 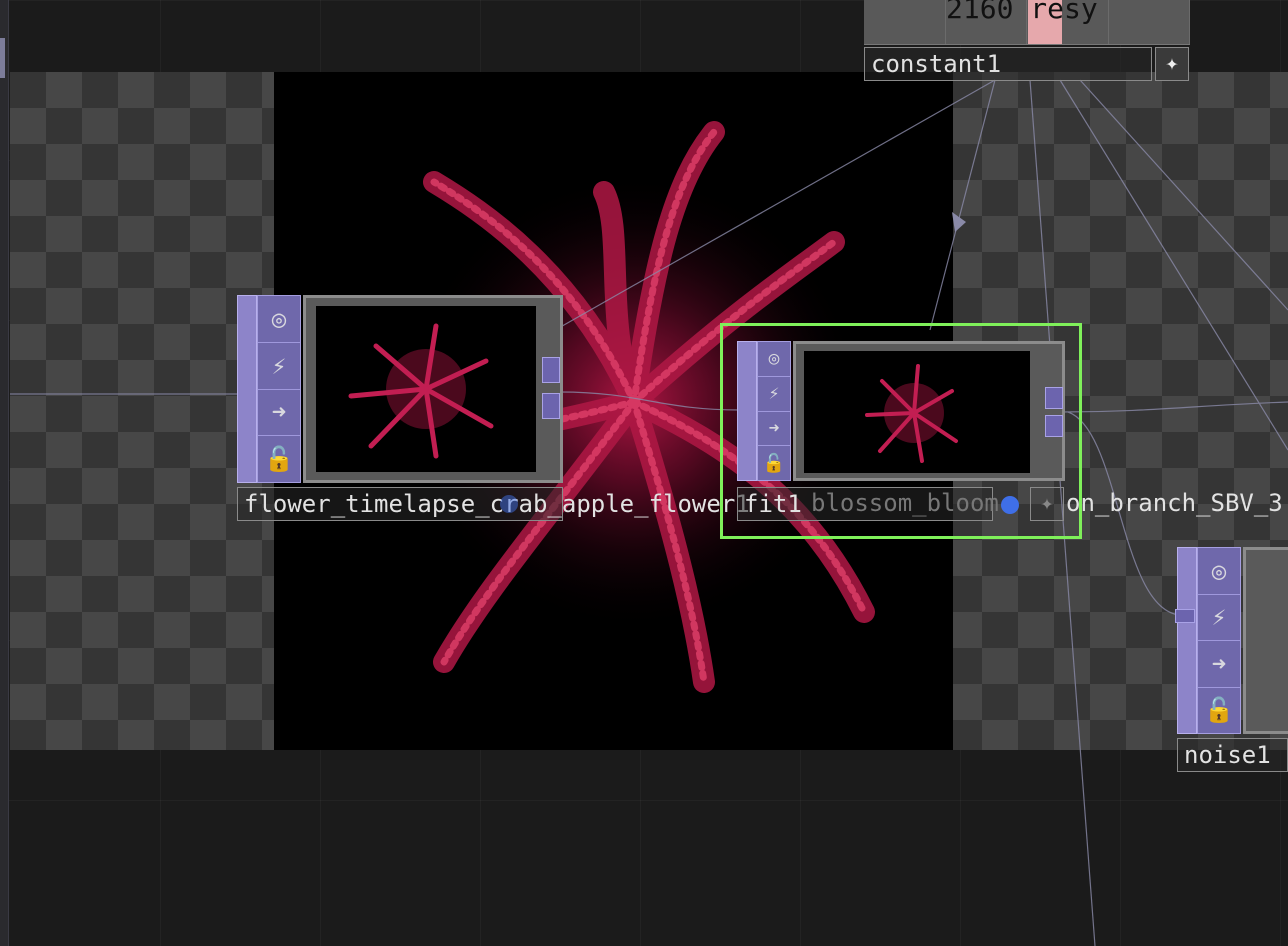 What do you see at coordinates (1232, 755) in the screenshot?
I see `noise1-label: noise1` at bounding box center [1232, 755].